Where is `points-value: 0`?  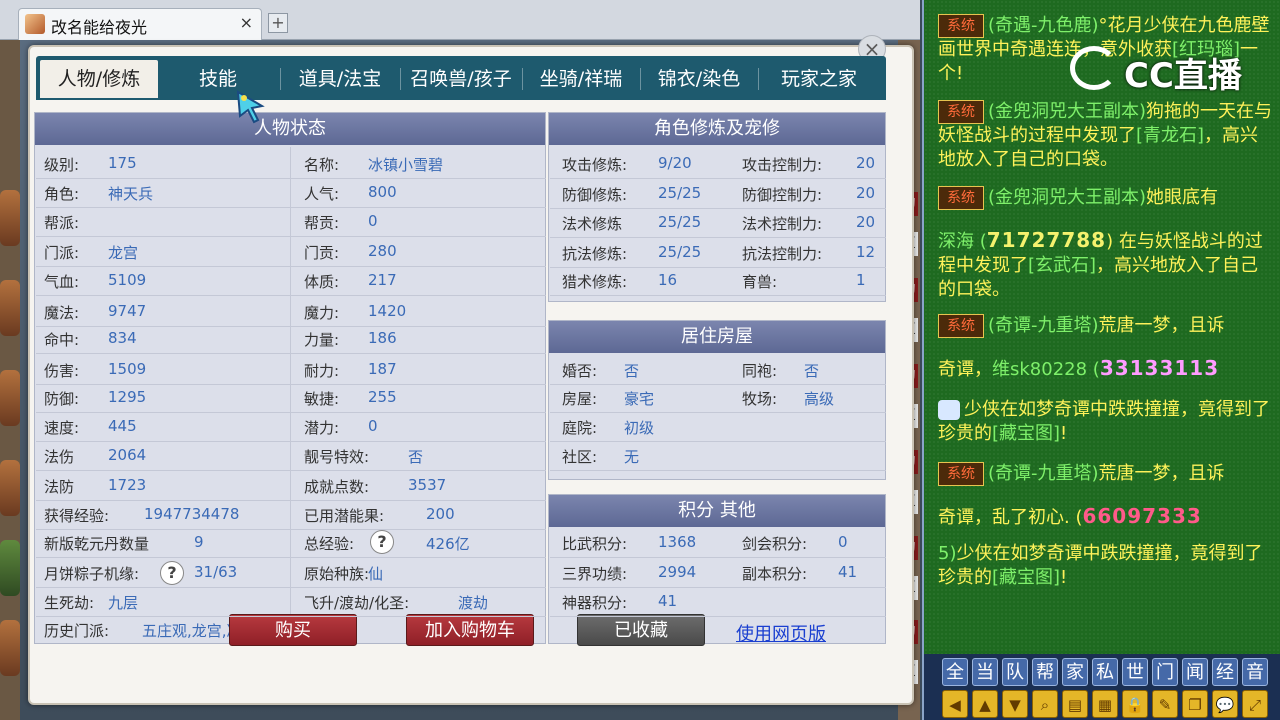
points-value: 0 is located at coordinates (843, 542).